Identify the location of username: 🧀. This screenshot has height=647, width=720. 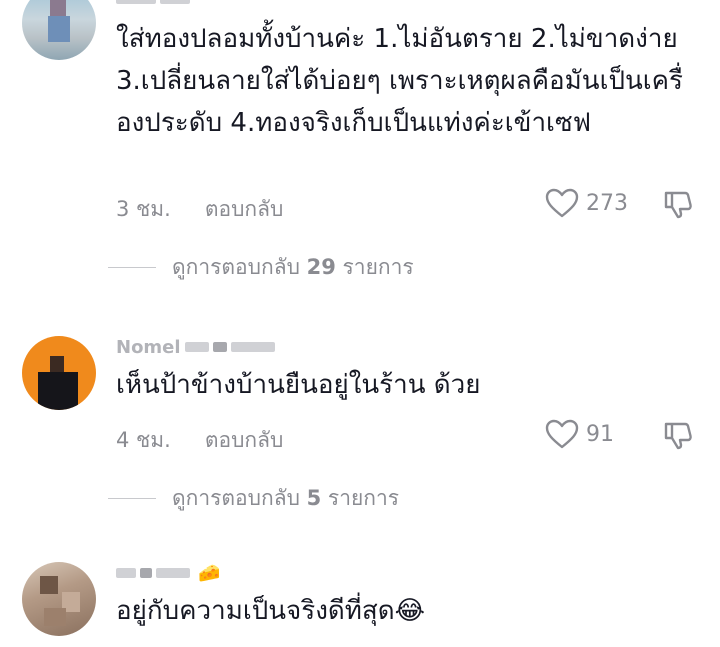
(168, 573).